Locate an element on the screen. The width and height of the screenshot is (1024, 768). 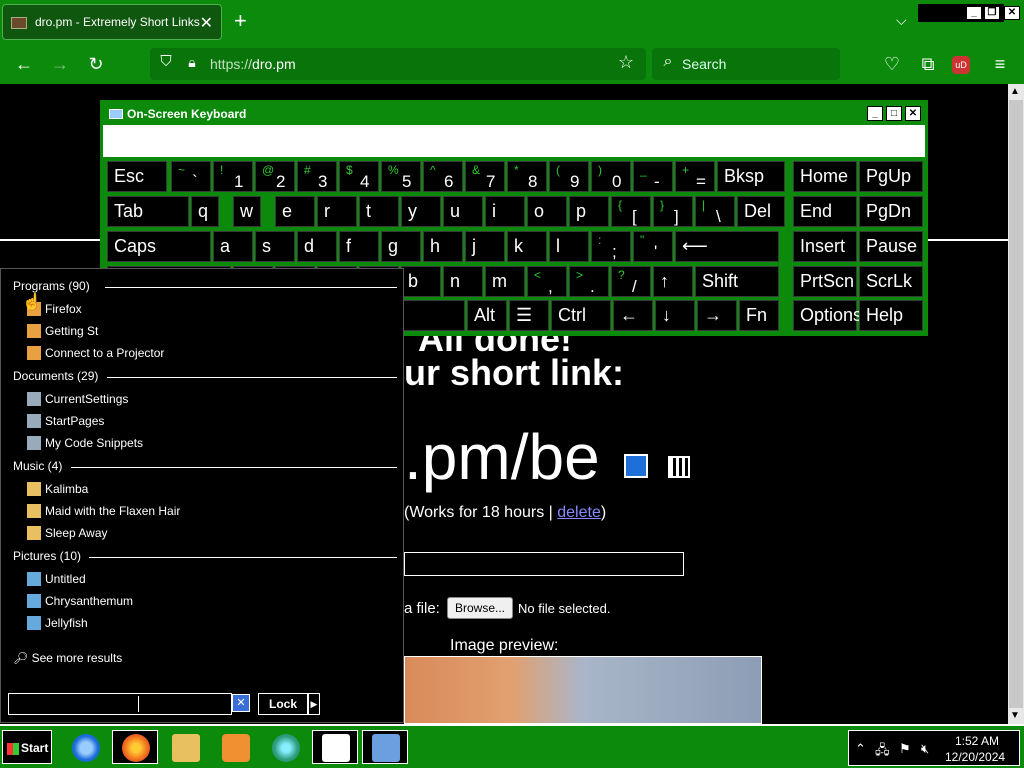
reload-icon: ↻ is located at coordinates (96, 65).